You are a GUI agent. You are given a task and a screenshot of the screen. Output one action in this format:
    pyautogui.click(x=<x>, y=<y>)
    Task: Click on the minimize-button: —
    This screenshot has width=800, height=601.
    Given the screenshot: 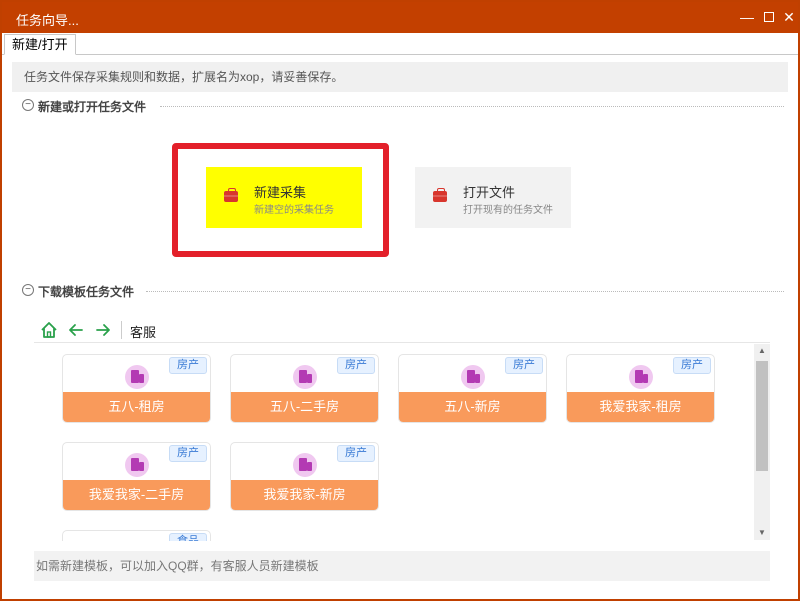 What is the action you would take?
    pyautogui.click(x=747, y=17)
    